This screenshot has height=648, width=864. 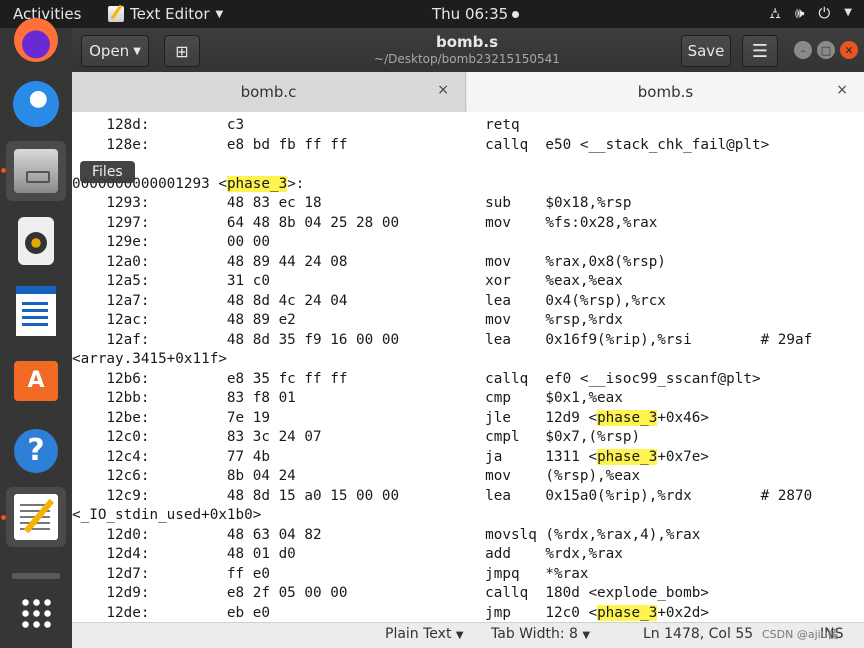 I want to click on dock-item-software: A, so click(x=36, y=381).